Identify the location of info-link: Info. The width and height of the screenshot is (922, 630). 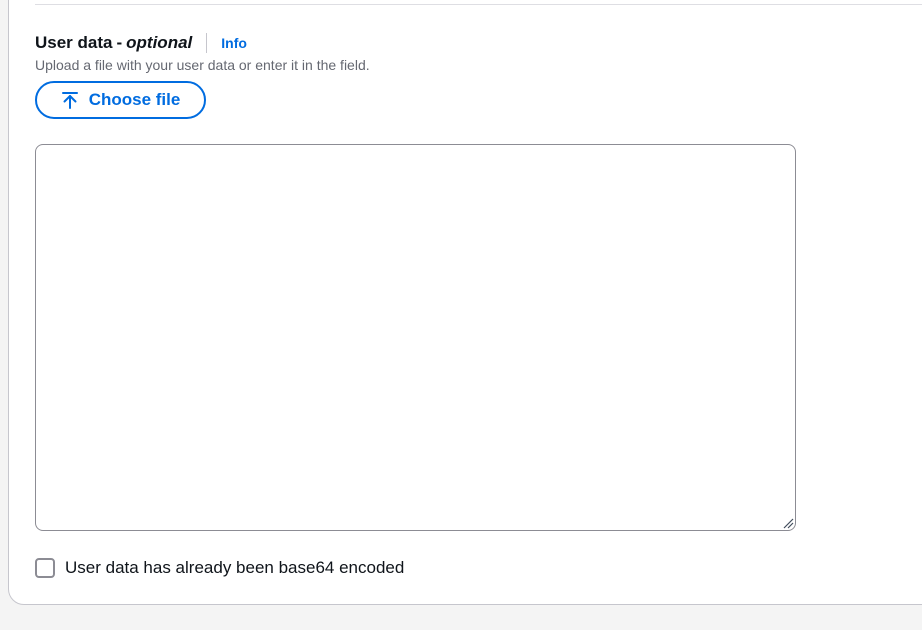
(234, 43).